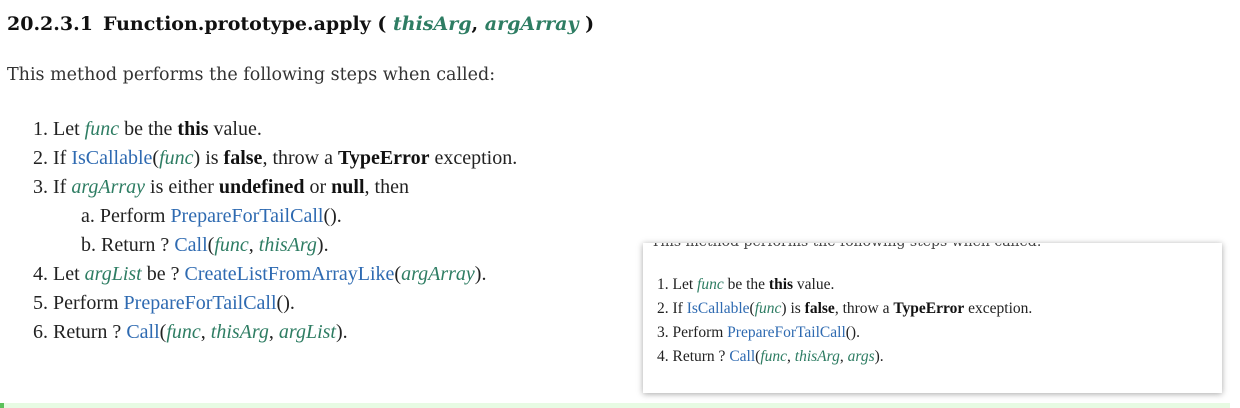 Image resolution: width=1240 pixels, height=408 pixels. I want to click on step-3b: b. Return ? Call(func, thisArg)., so click(275, 245).